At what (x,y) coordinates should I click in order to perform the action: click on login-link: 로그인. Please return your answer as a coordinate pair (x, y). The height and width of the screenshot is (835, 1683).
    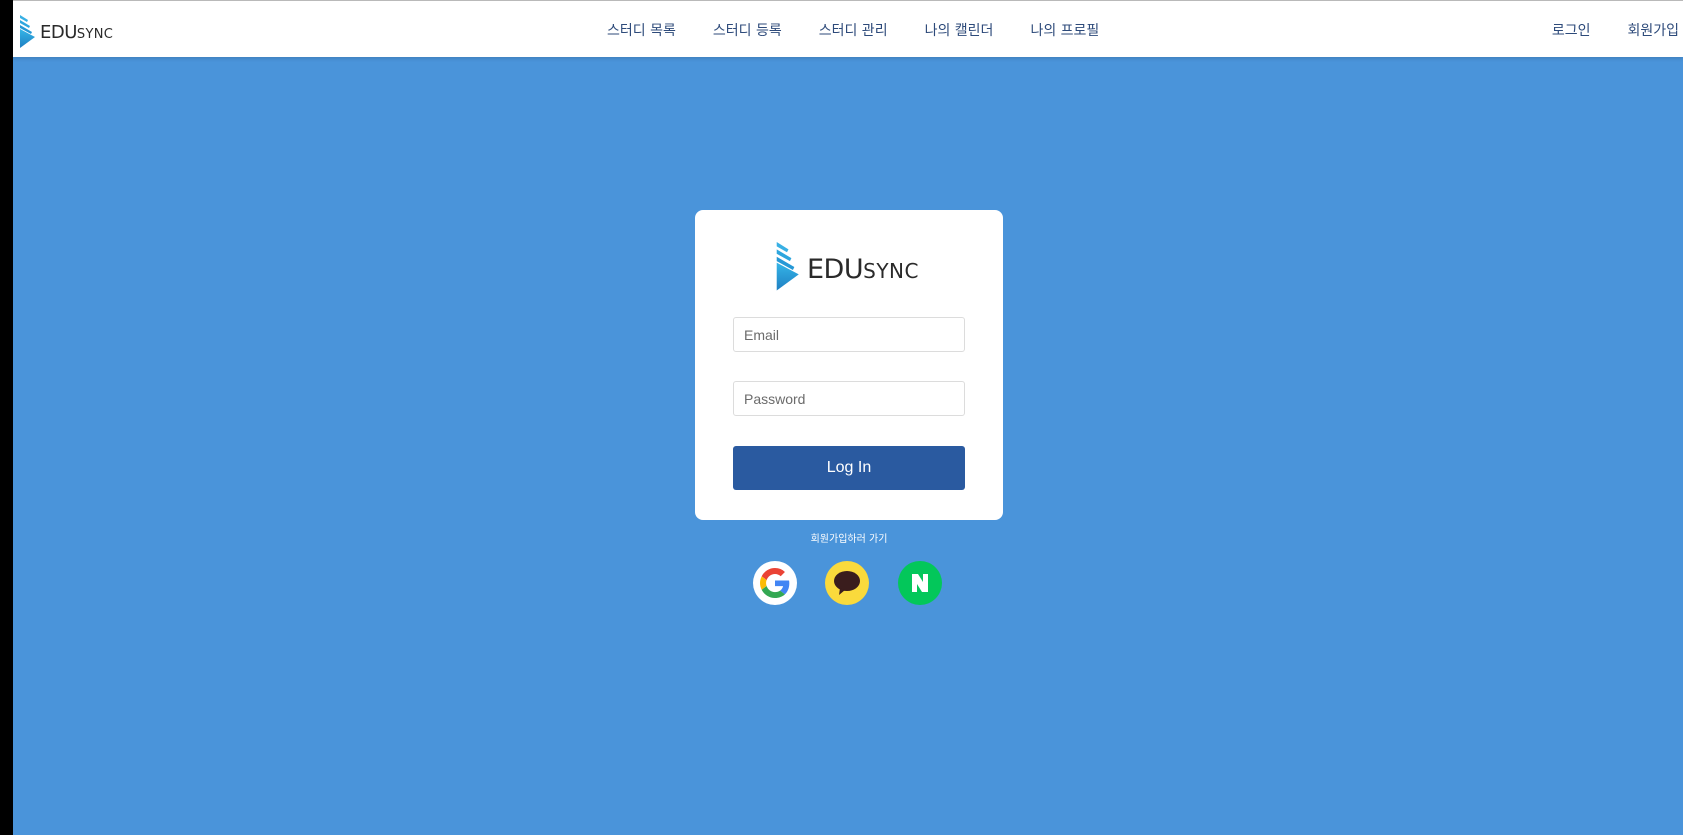
    Looking at the image, I should click on (1571, 30).